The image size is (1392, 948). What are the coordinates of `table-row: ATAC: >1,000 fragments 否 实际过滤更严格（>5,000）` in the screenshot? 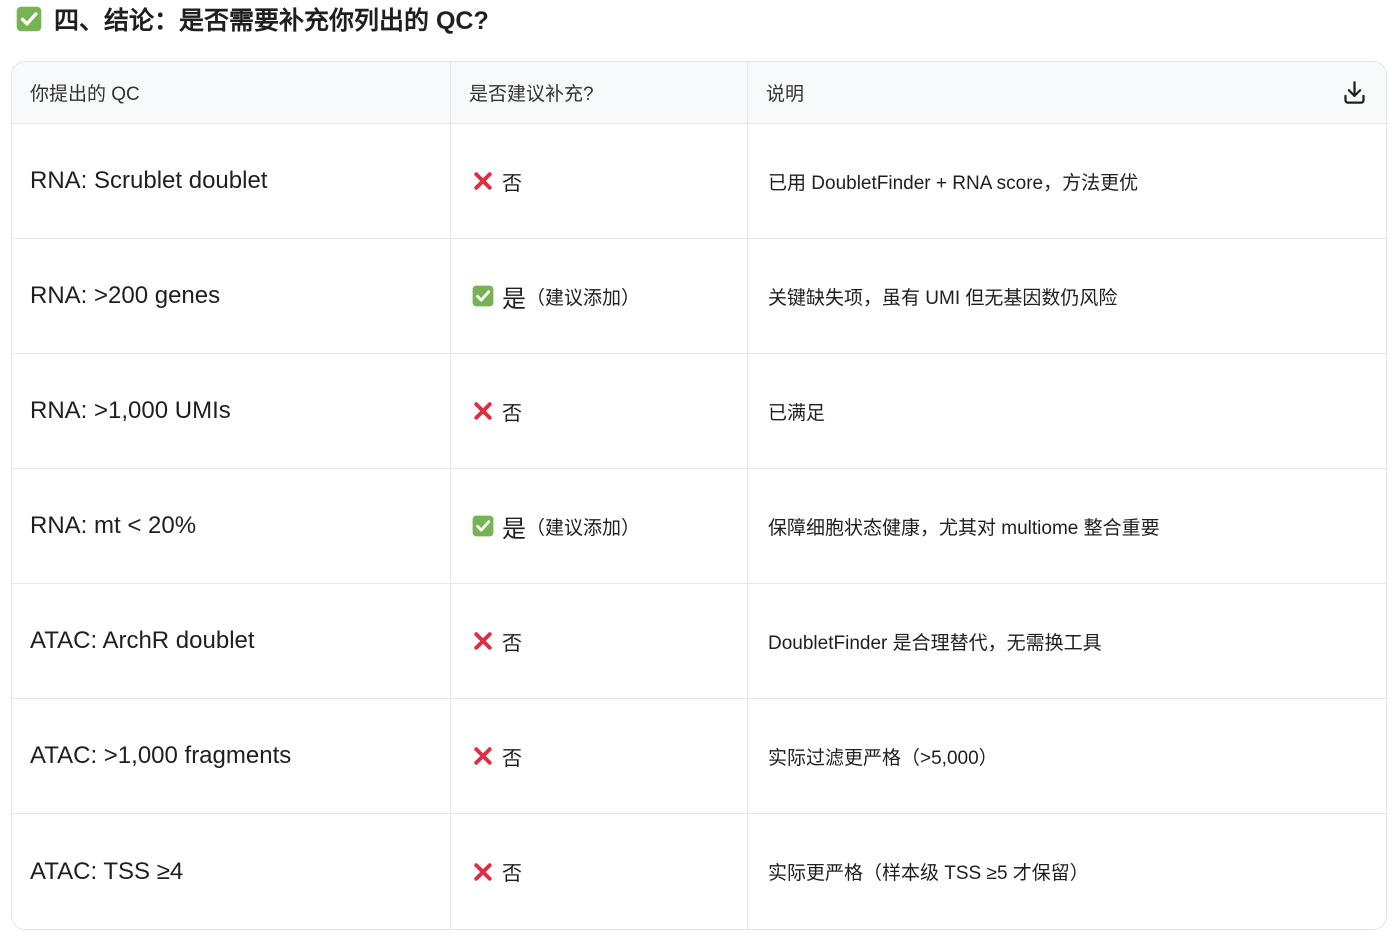 It's located at (699, 755).